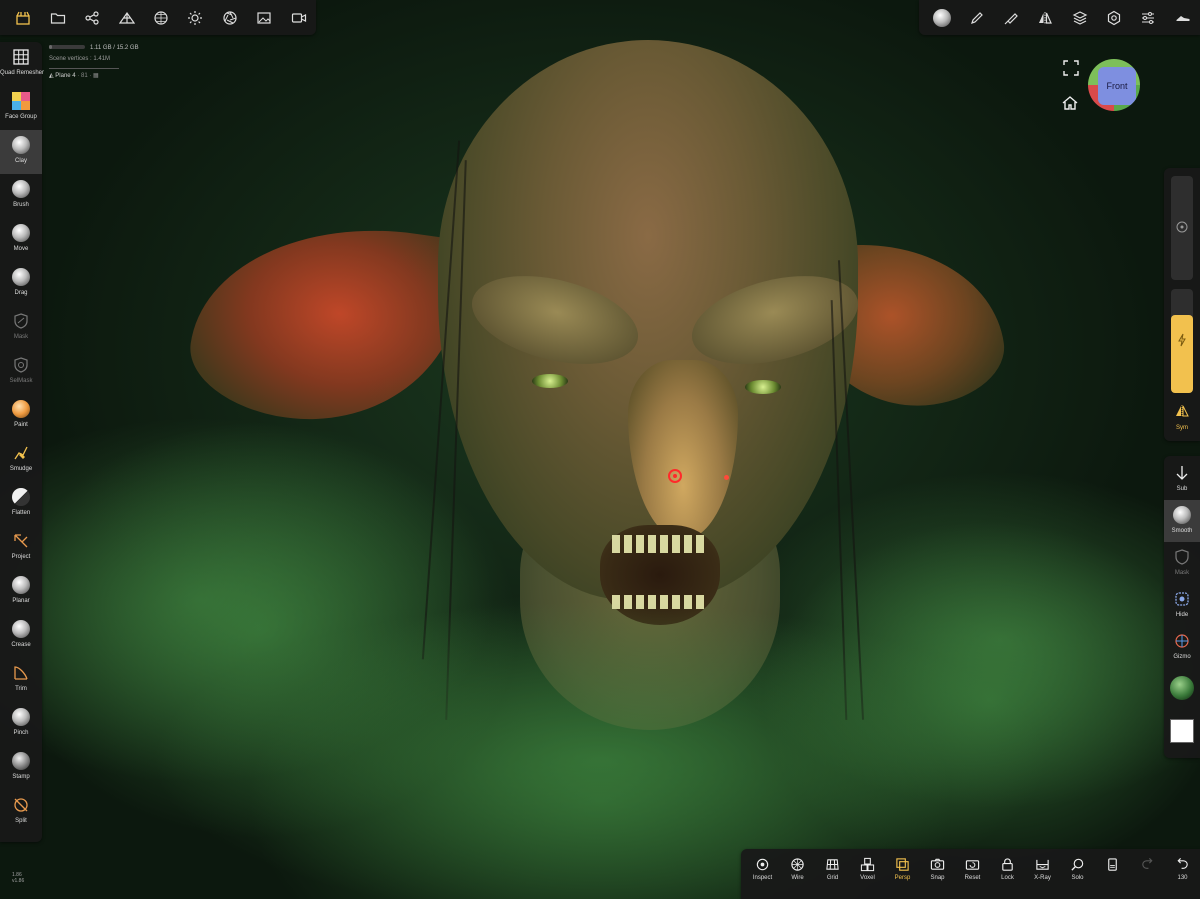 This screenshot has width=1200, height=899. I want to click on topology-icon, so click(126, 17).